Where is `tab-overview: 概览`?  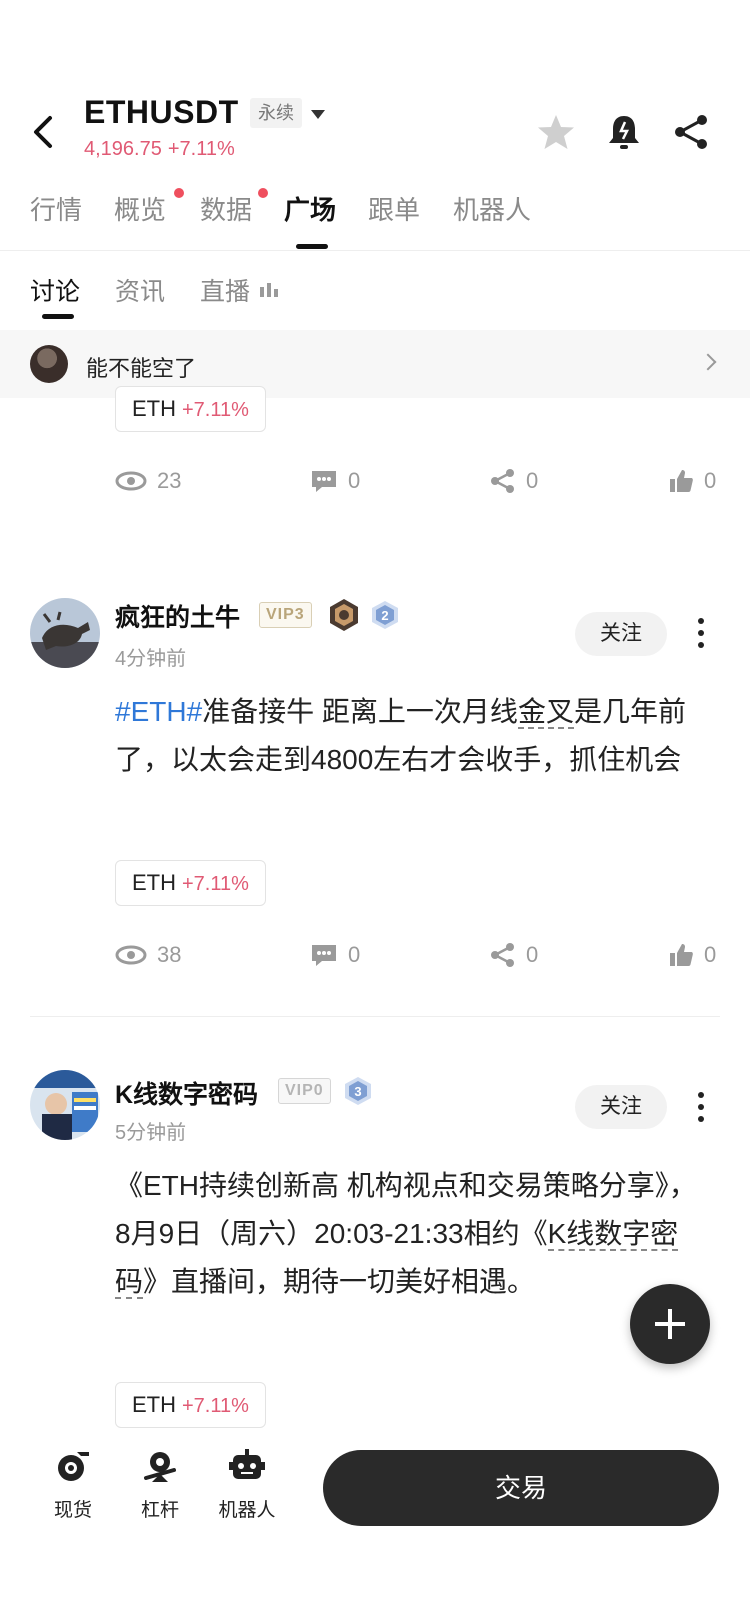 tab-overview: 概览 is located at coordinates (140, 208).